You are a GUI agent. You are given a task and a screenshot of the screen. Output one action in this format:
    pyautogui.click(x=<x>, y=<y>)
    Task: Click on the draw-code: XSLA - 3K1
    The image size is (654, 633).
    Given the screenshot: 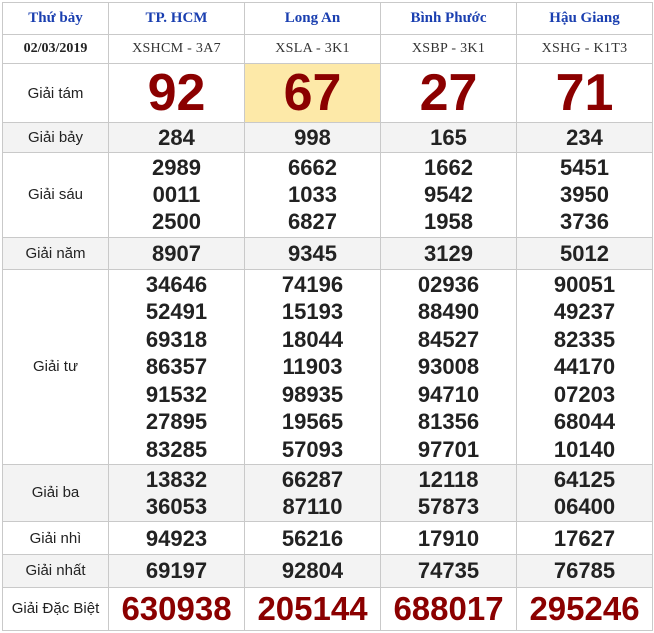 What is the action you would take?
    pyautogui.click(x=312, y=49)
    